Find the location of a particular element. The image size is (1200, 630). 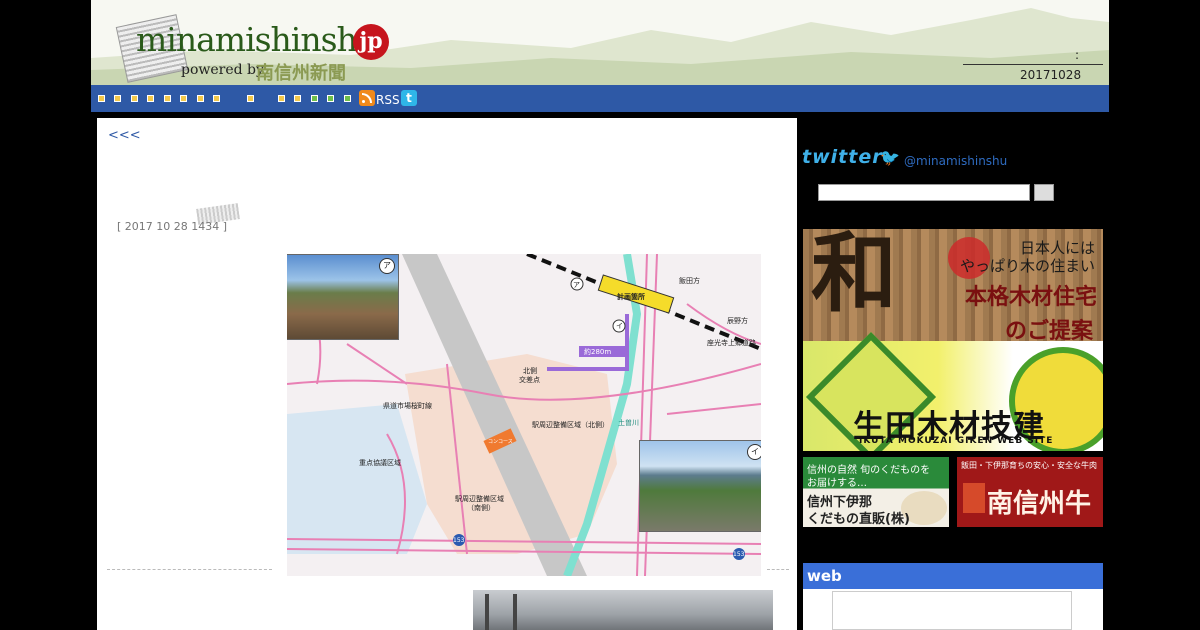

ad-line-2: やっぱり木の住まい is located at coordinates (1027, 266).